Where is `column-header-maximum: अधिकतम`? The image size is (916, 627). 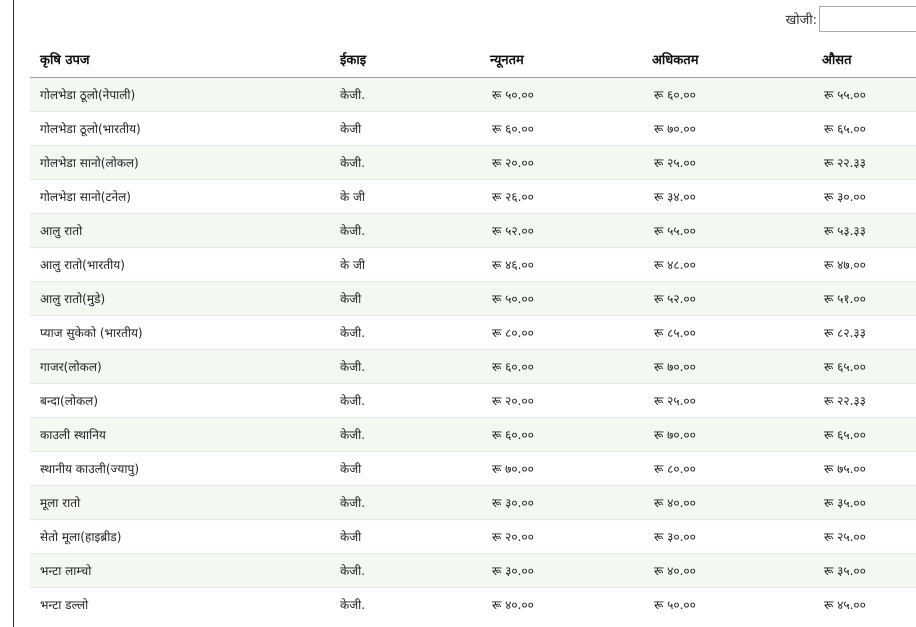
column-header-maximum: अधिकतम is located at coordinates (727, 59).